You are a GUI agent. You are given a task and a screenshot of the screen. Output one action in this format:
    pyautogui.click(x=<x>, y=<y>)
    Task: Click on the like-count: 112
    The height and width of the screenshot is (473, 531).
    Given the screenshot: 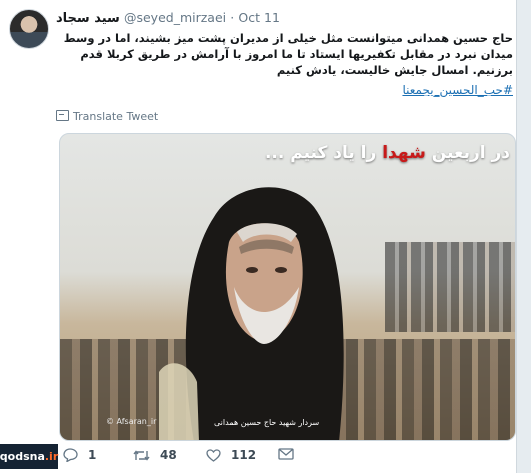 What is the action you would take?
    pyautogui.click(x=244, y=455)
    